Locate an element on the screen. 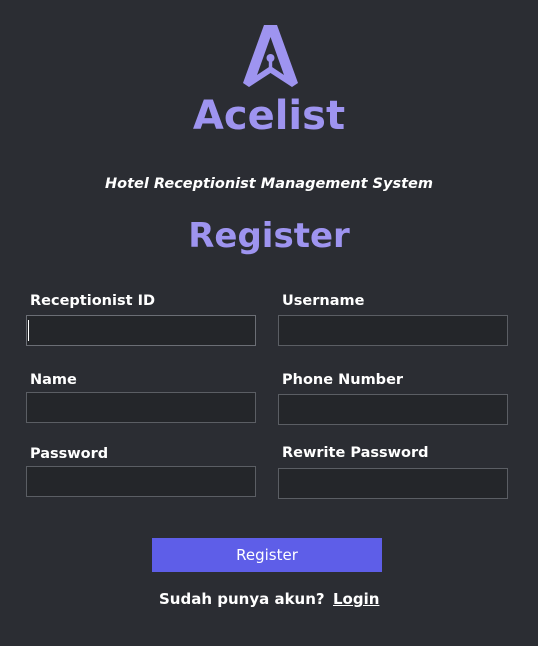 Image resolution: width=538 pixels, height=646 pixels. acelist-logo-icon is located at coordinates (270, 56).